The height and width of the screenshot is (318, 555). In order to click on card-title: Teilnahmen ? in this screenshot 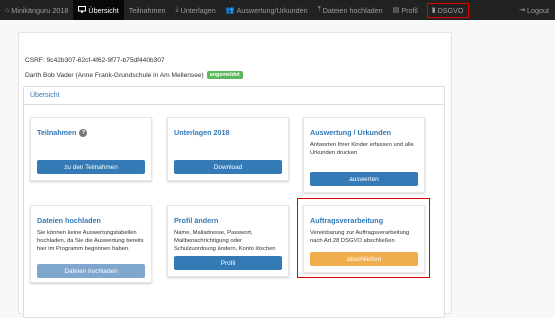, I will do `click(62, 132)`.